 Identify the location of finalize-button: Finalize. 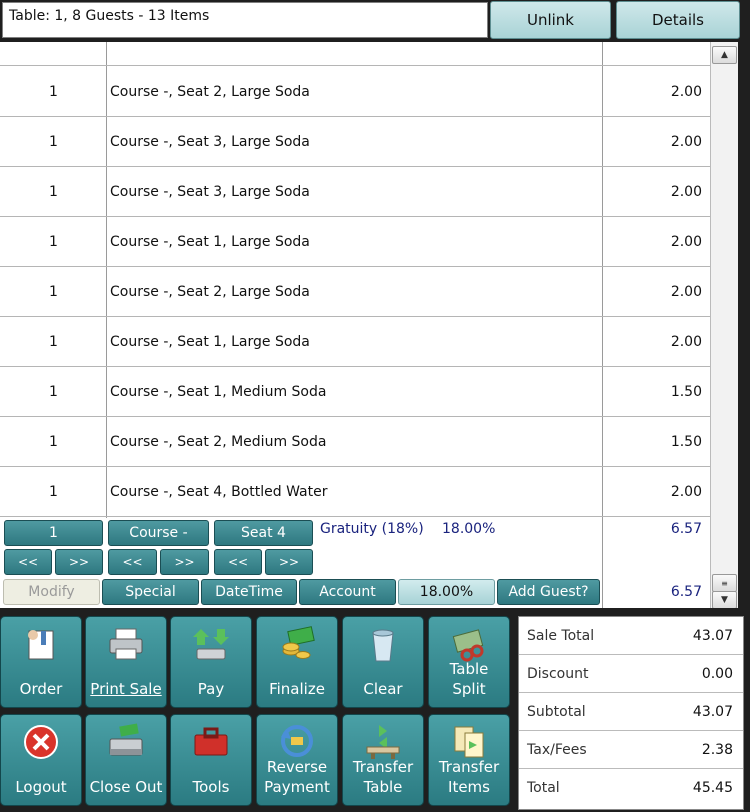
(297, 662).